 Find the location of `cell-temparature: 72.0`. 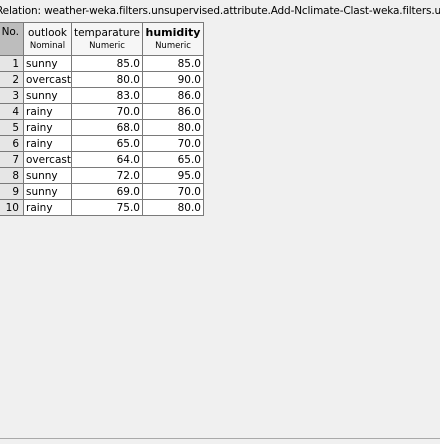

cell-temparature: 72.0 is located at coordinates (106, 175).